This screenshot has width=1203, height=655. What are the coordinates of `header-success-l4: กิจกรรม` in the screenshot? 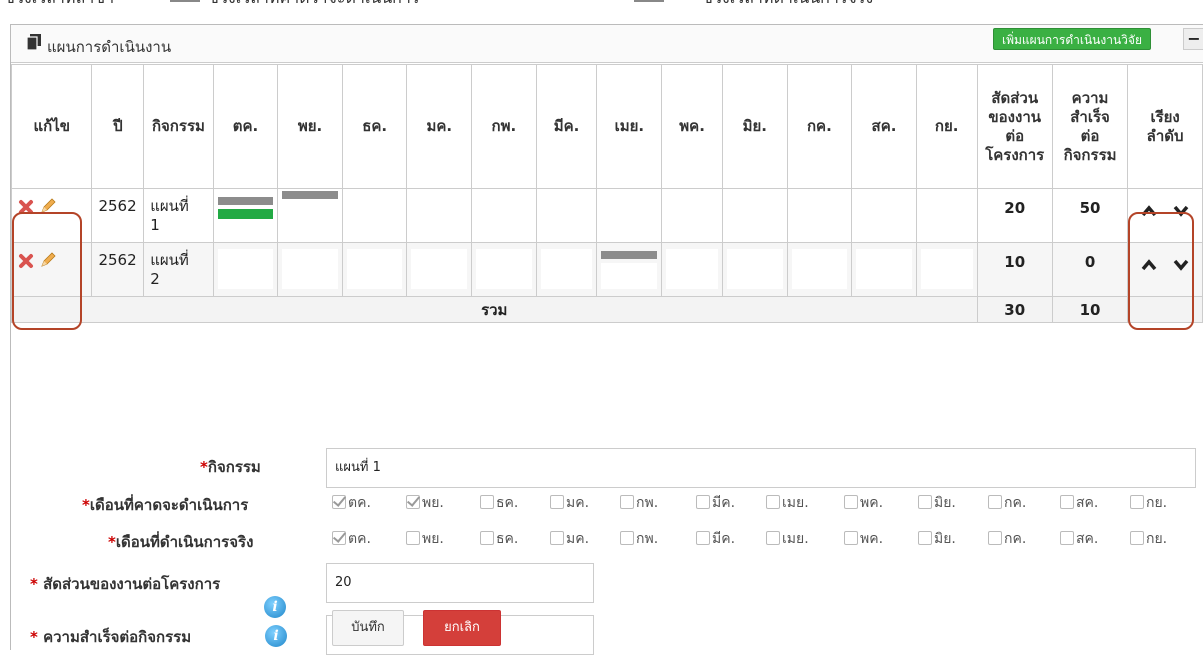 It's located at (1090, 154).